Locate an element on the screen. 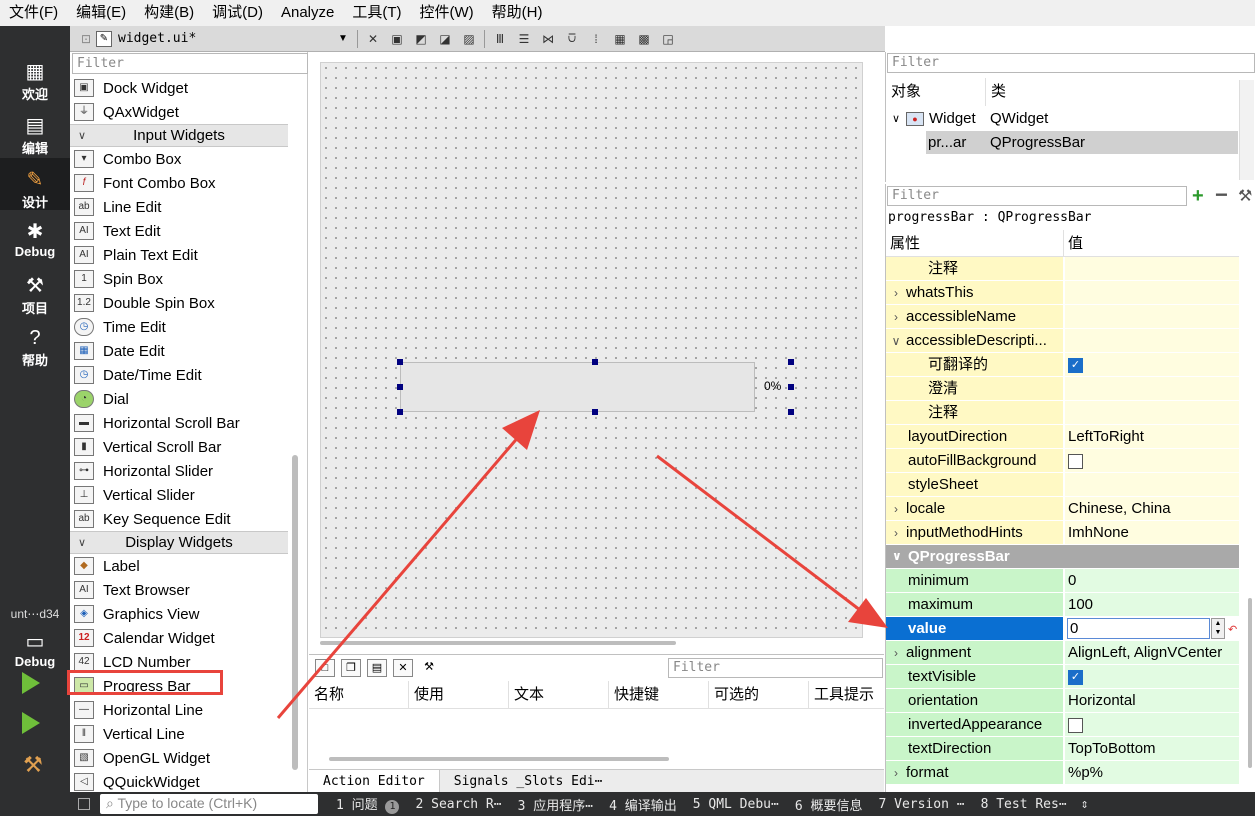 The width and height of the screenshot is (1255, 816). canvas-horizontal-scrollbar is located at coordinates (498, 643).